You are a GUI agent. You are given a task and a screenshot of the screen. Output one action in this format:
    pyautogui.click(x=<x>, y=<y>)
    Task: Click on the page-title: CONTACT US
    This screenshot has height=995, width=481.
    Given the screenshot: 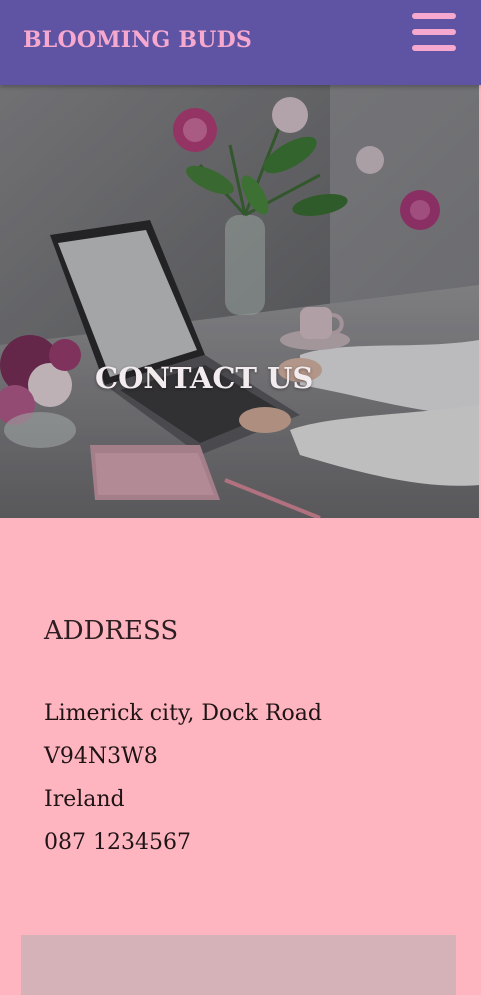 What is the action you would take?
    pyautogui.click(x=204, y=378)
    